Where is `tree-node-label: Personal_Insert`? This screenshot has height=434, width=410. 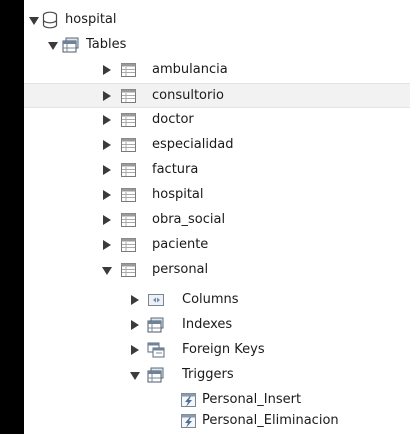 tree-node-label: Personal_Insert is located at coordinates (252, 399).